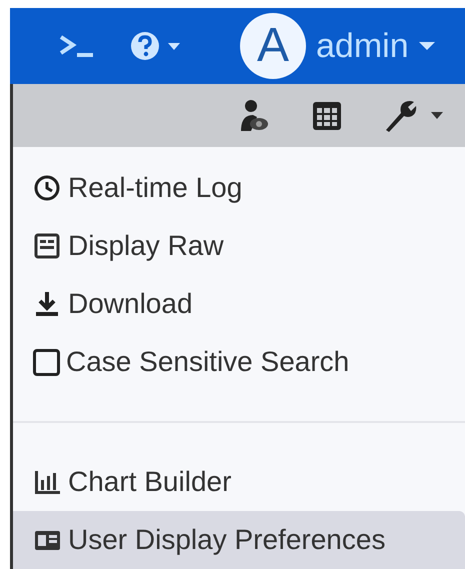  I want to click on menu-item: Download, so click(239, 304).